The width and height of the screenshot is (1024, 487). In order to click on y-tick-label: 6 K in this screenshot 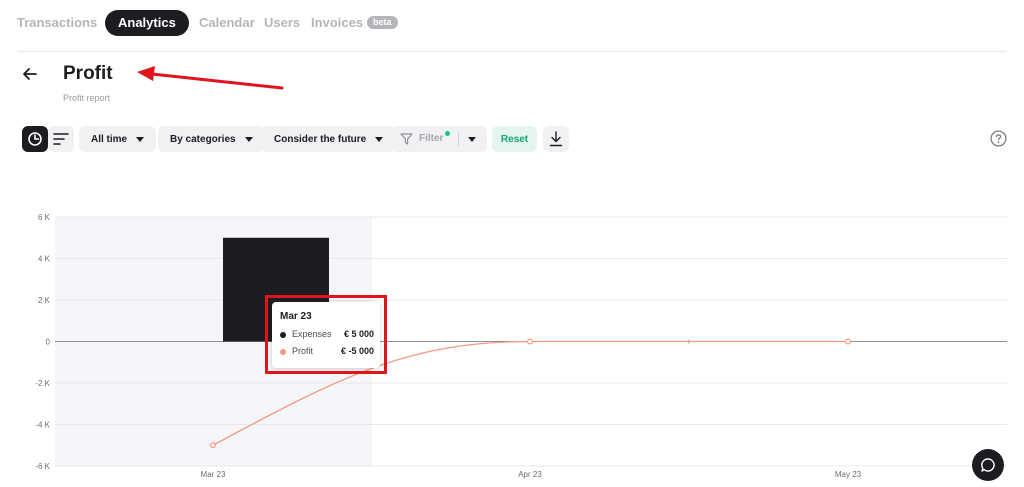, I will do `click(44, 217)`.